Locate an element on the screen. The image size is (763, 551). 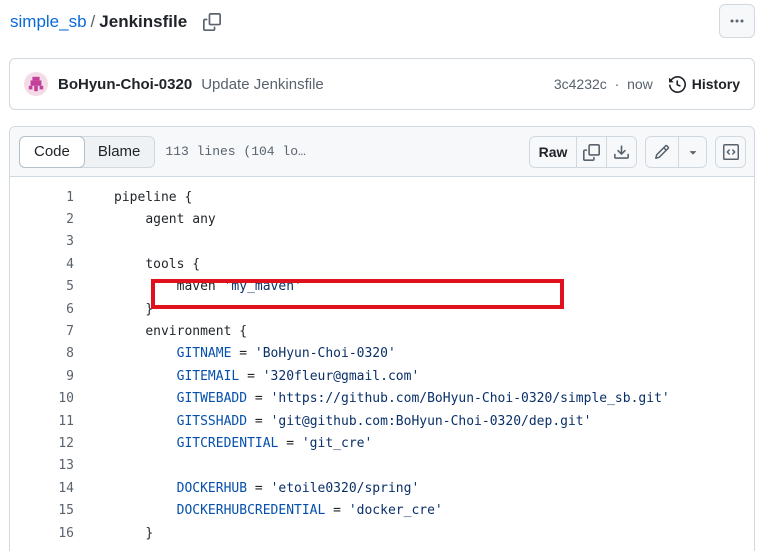
commit-author: BoHyun-Choi-0320 is located at coordinates (125, 84).